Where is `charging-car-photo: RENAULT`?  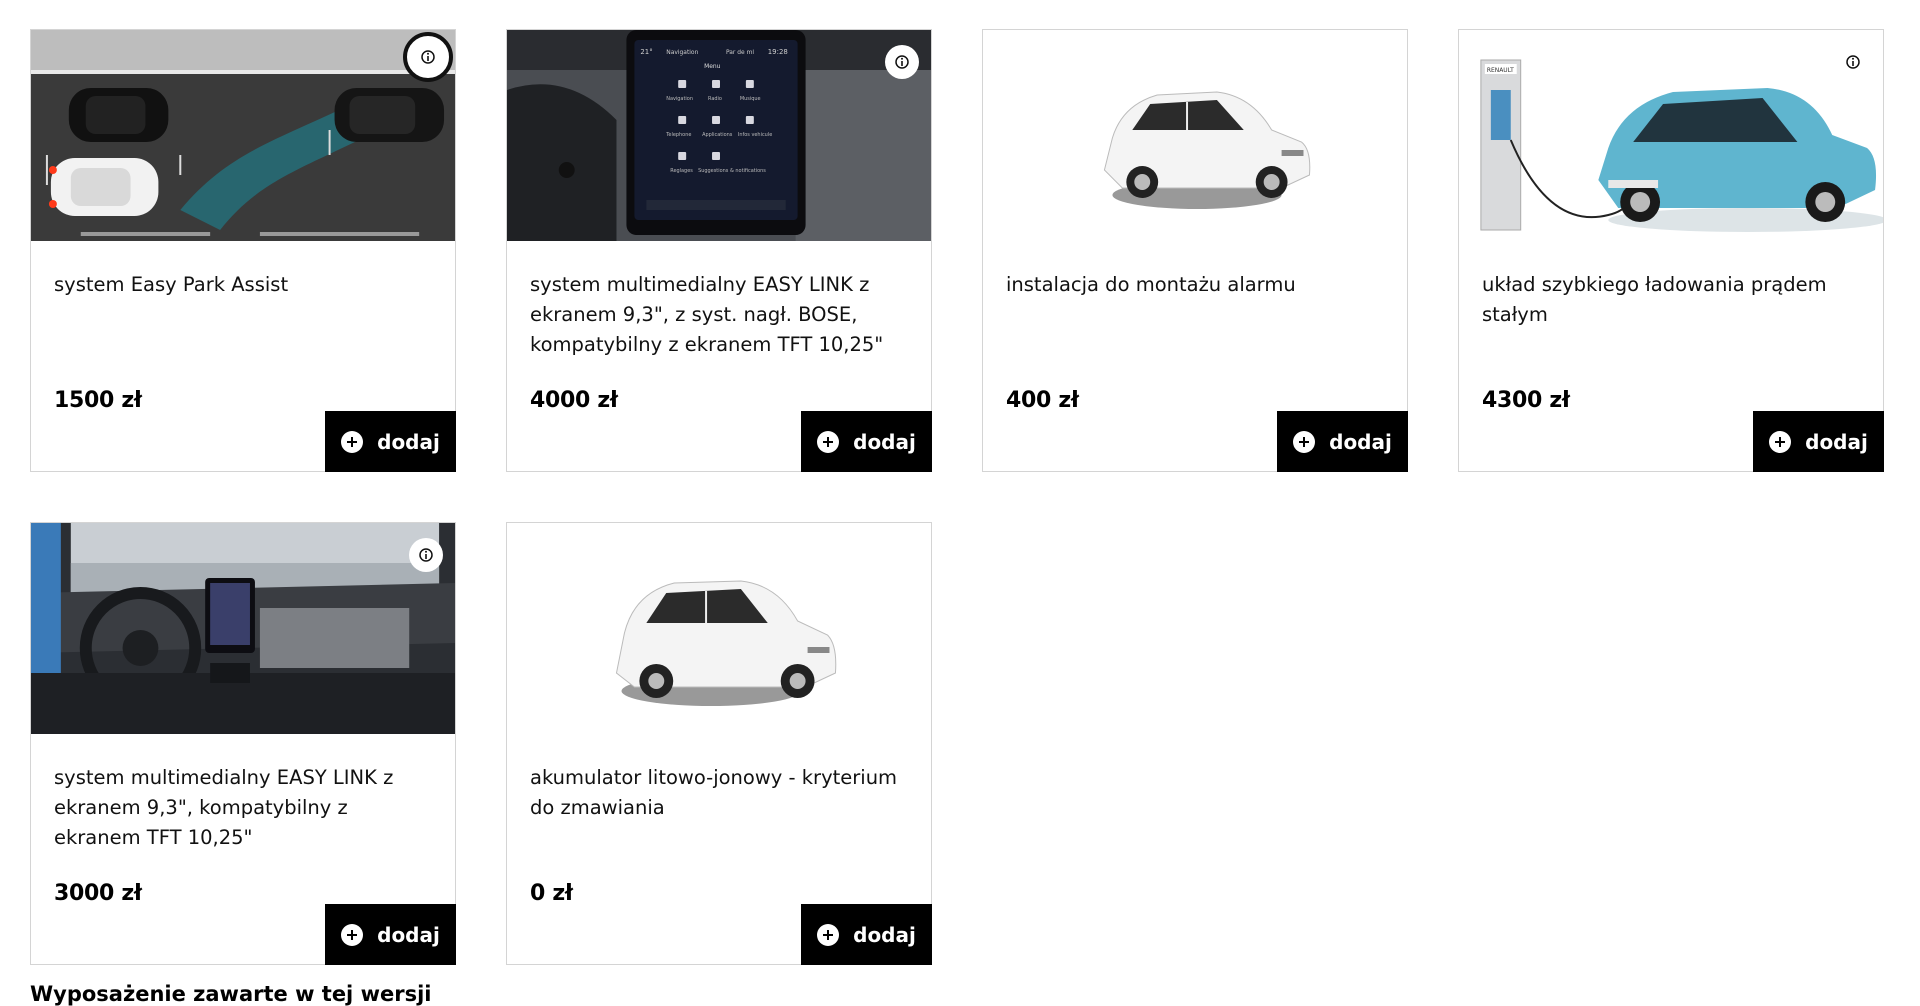 charging-car-photo: RENAULT is located at coordinates (1681, 145).